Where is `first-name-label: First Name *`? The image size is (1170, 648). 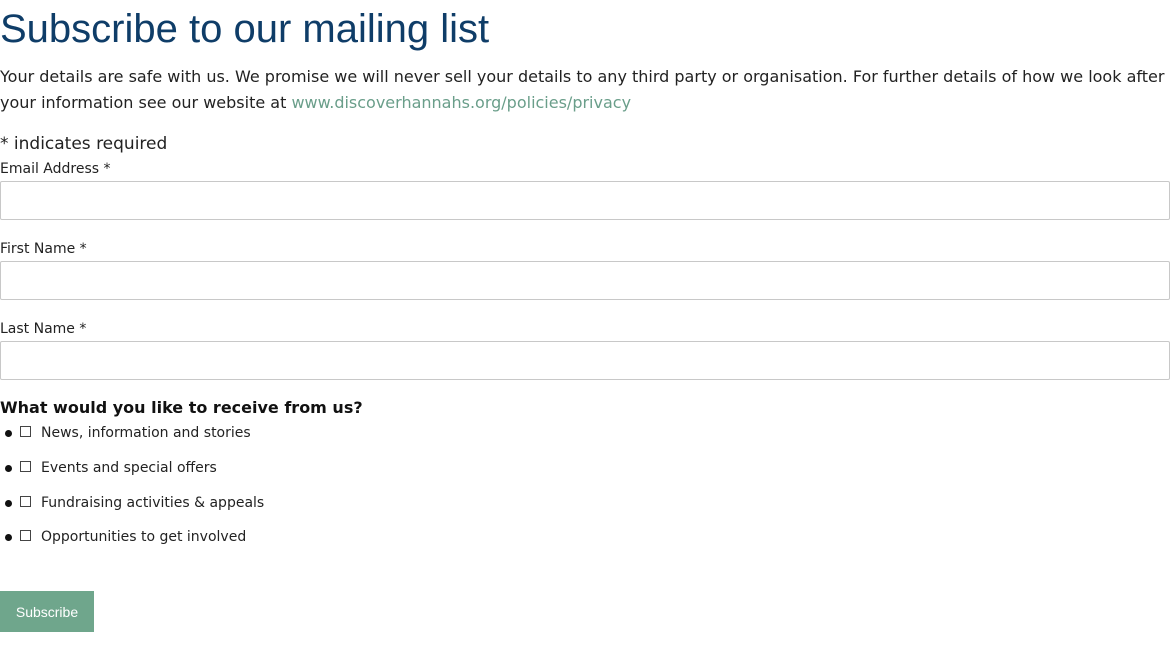
first-name-label: First Name * is located at coordinates (43, 249).